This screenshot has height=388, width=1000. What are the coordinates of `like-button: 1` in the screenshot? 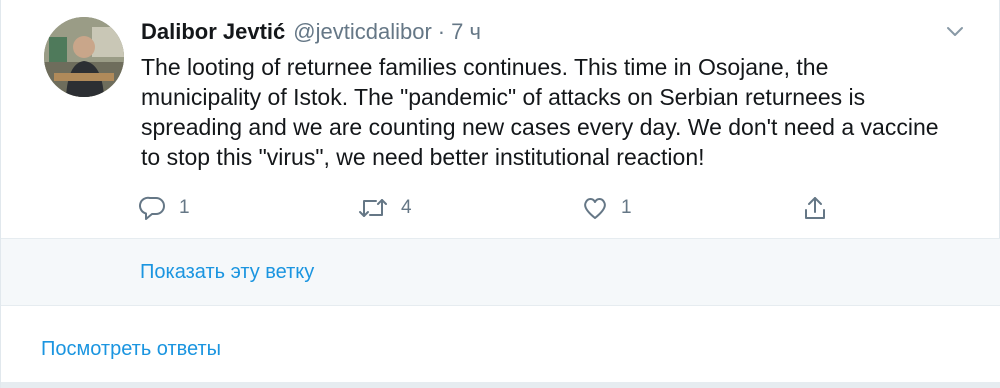 It's located at (606, 208).